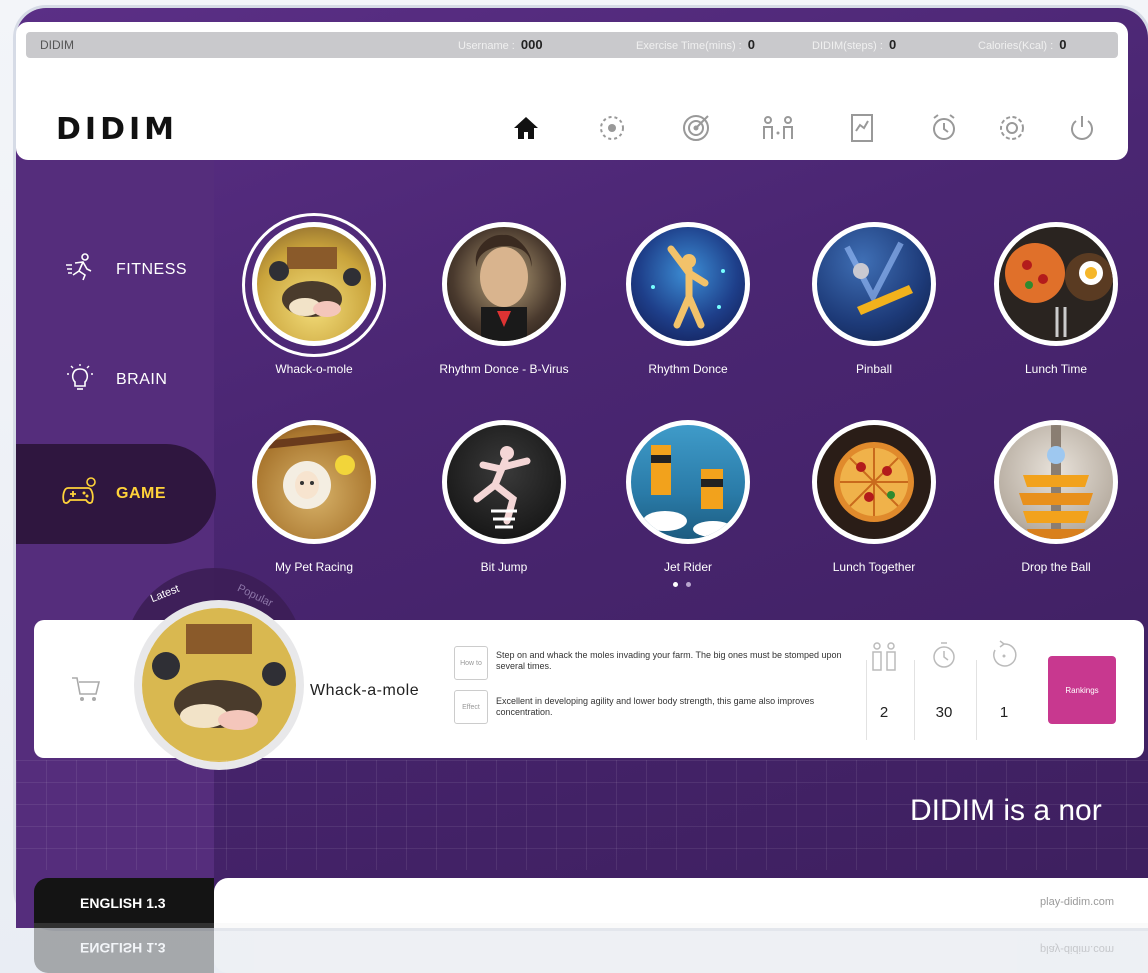 The height and width of the screenshot is (973, 1148). I want to click on game-title: Rhythm Donce - B-Virus, so click(504, 369).